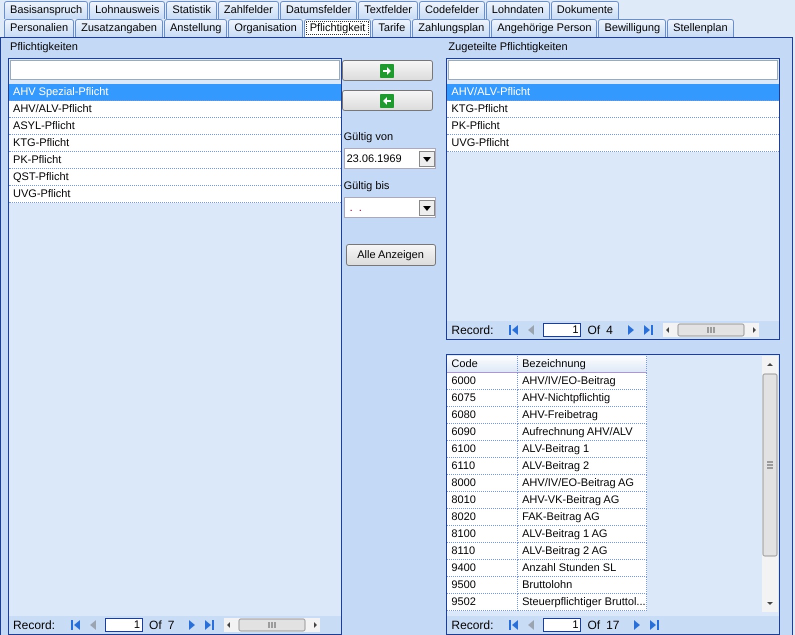 This screenshot has height=635, width=795. I want to click on table-cell: AHV/IV/EO-Beitrag AG, so click(583, 483).